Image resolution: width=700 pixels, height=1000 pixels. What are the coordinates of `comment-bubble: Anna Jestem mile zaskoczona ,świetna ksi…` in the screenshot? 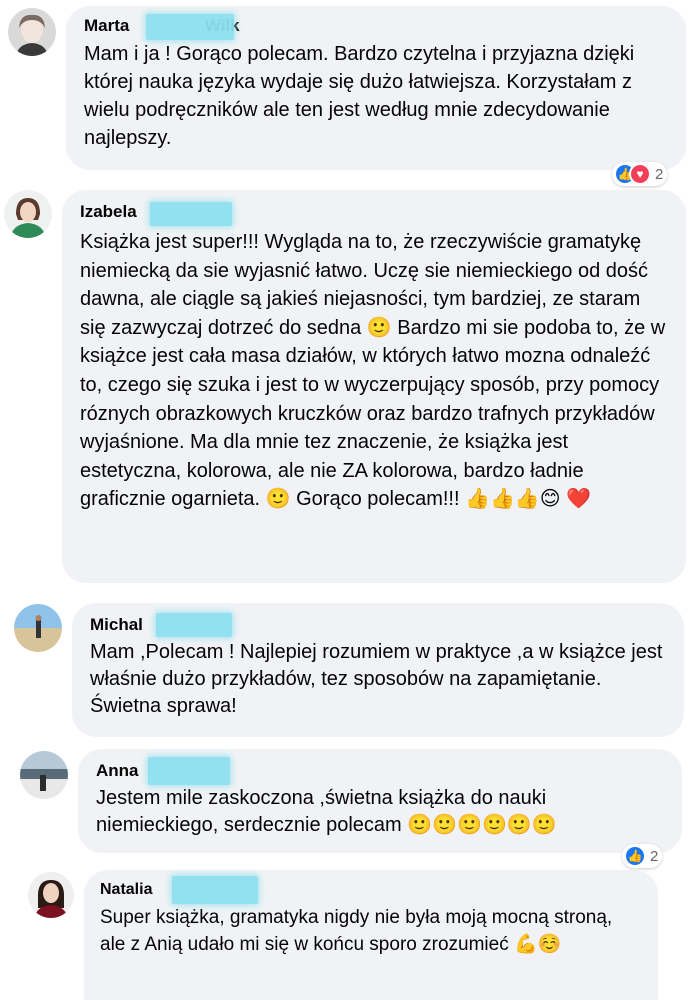 It's located at (380, 801).